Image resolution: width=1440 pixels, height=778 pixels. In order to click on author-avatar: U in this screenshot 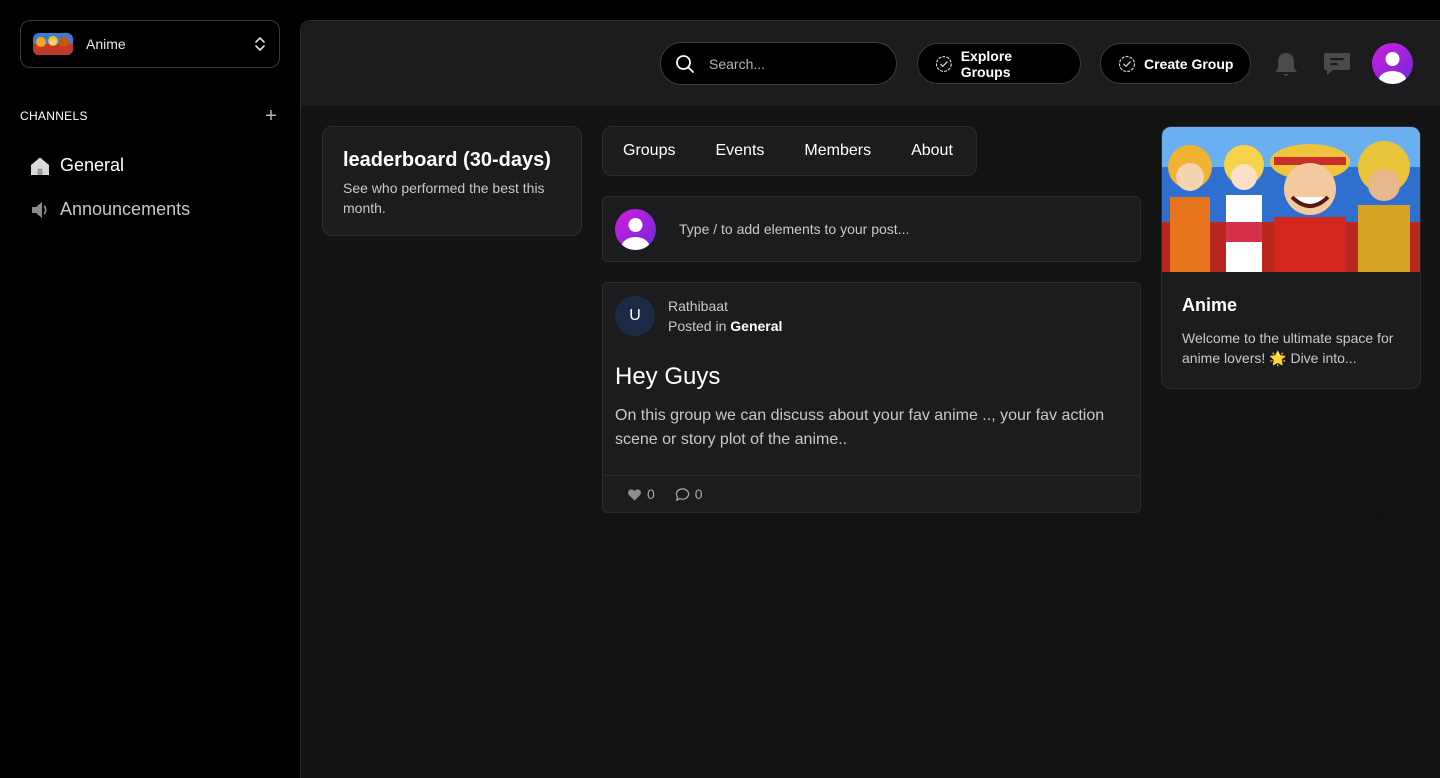, I will do `click(635, 316)`.